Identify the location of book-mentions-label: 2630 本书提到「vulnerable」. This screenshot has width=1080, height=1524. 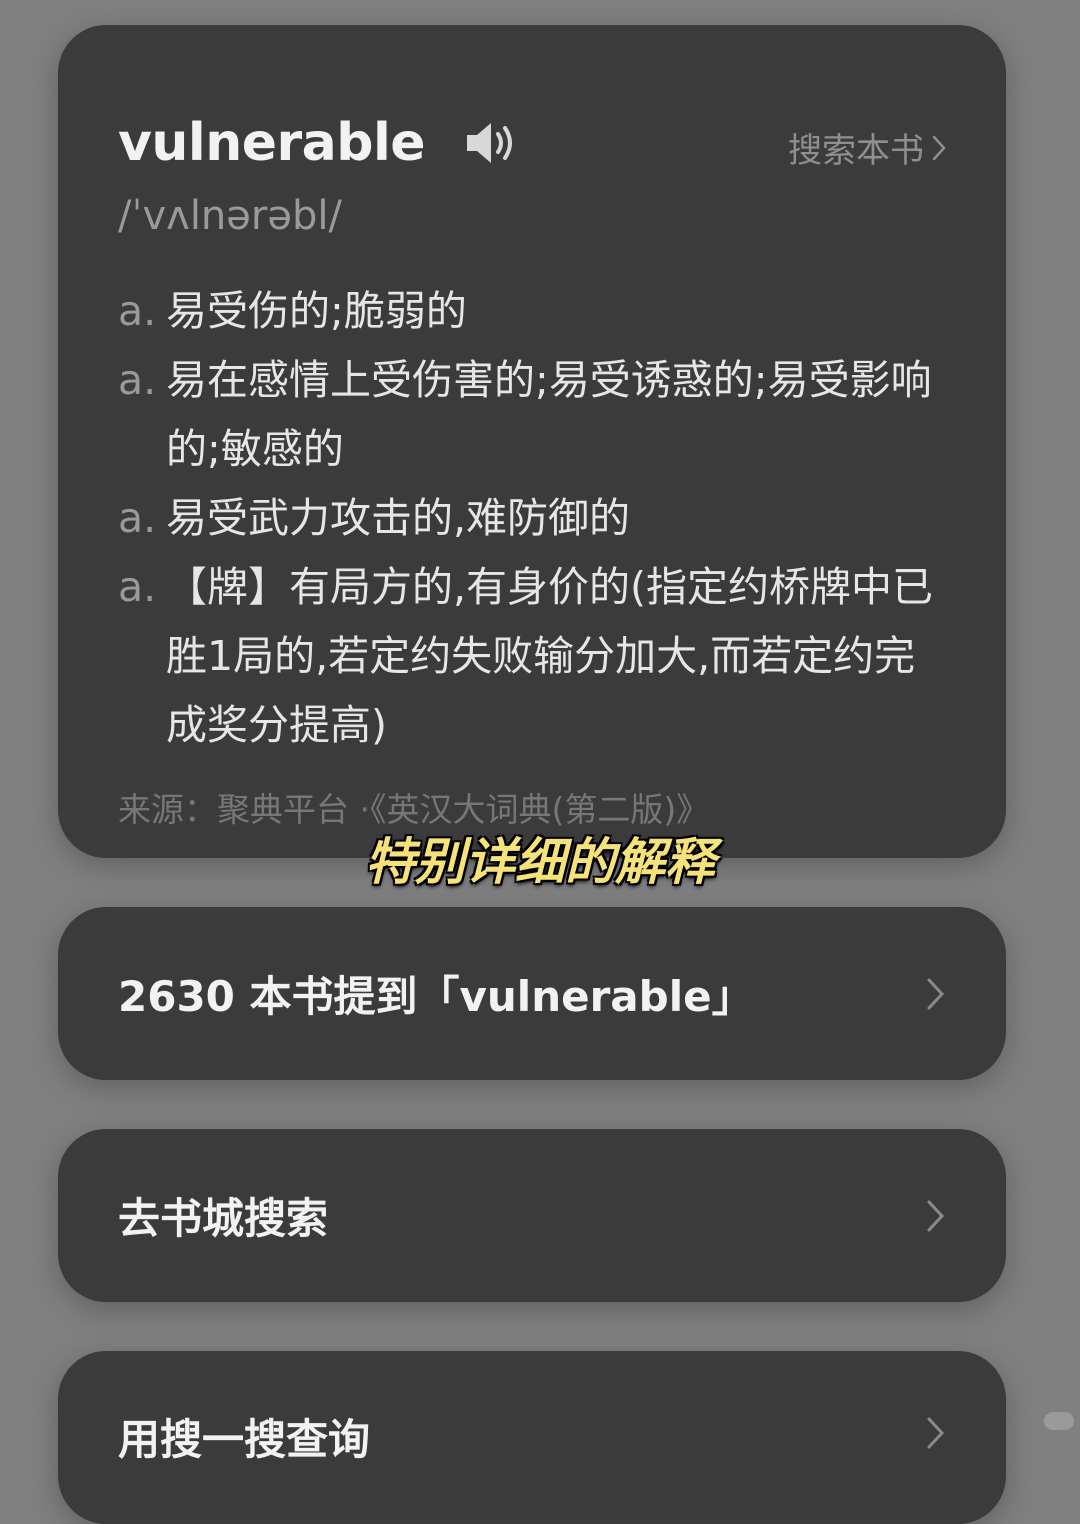
(436, 996).